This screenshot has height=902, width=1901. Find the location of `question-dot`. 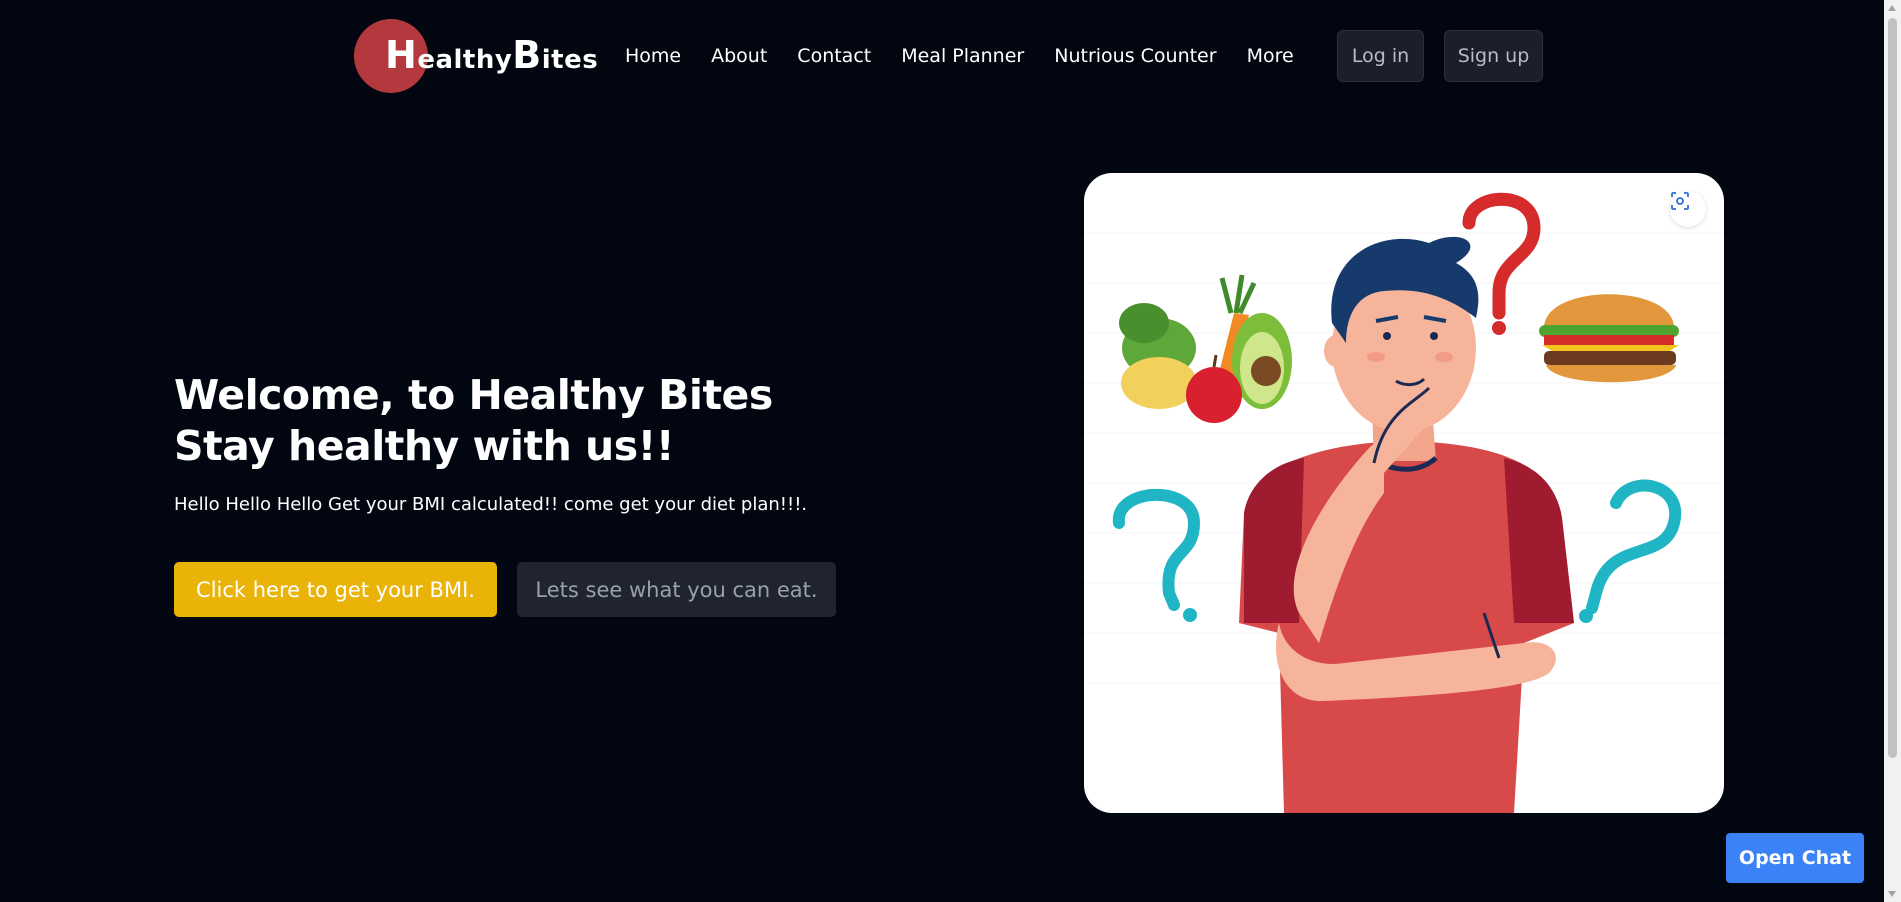

question-dot is located at coordinates (1499, 328).